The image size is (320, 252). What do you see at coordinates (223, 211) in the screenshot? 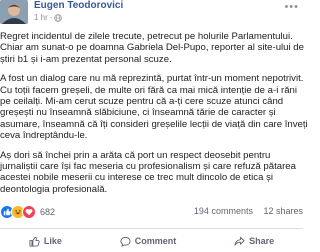
I see `comments-count: 194 comments` at bounding box center [223, 211].